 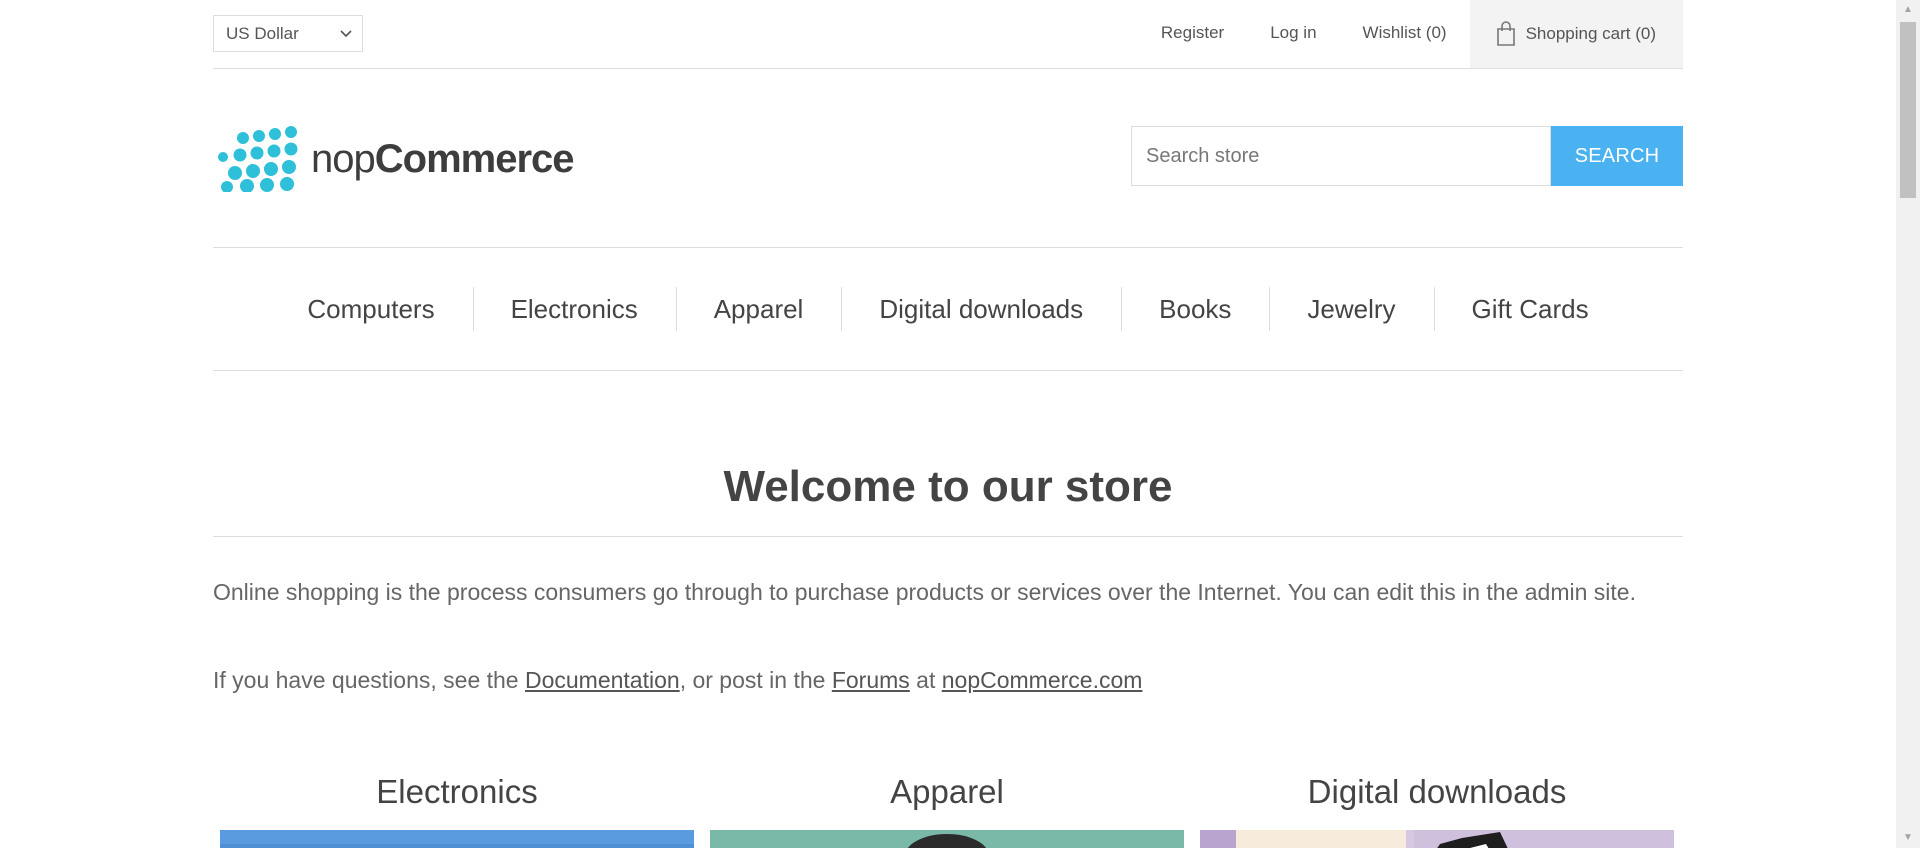 What do you see at coordinates (1192, 34) in the screenshot?
I see `register-link: Register` at bounding box center [1192, 34].